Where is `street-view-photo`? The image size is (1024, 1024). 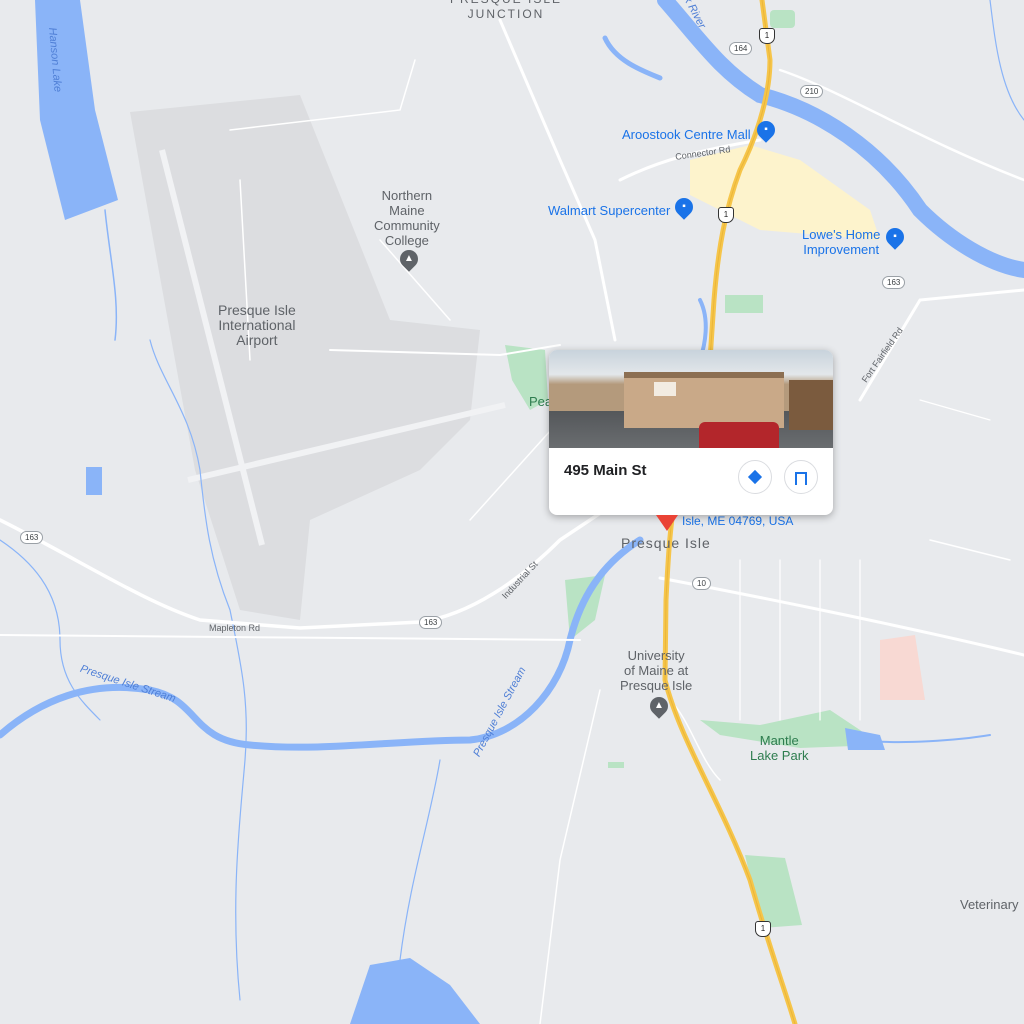
street-view-photo is located at coordinates (691, 399).